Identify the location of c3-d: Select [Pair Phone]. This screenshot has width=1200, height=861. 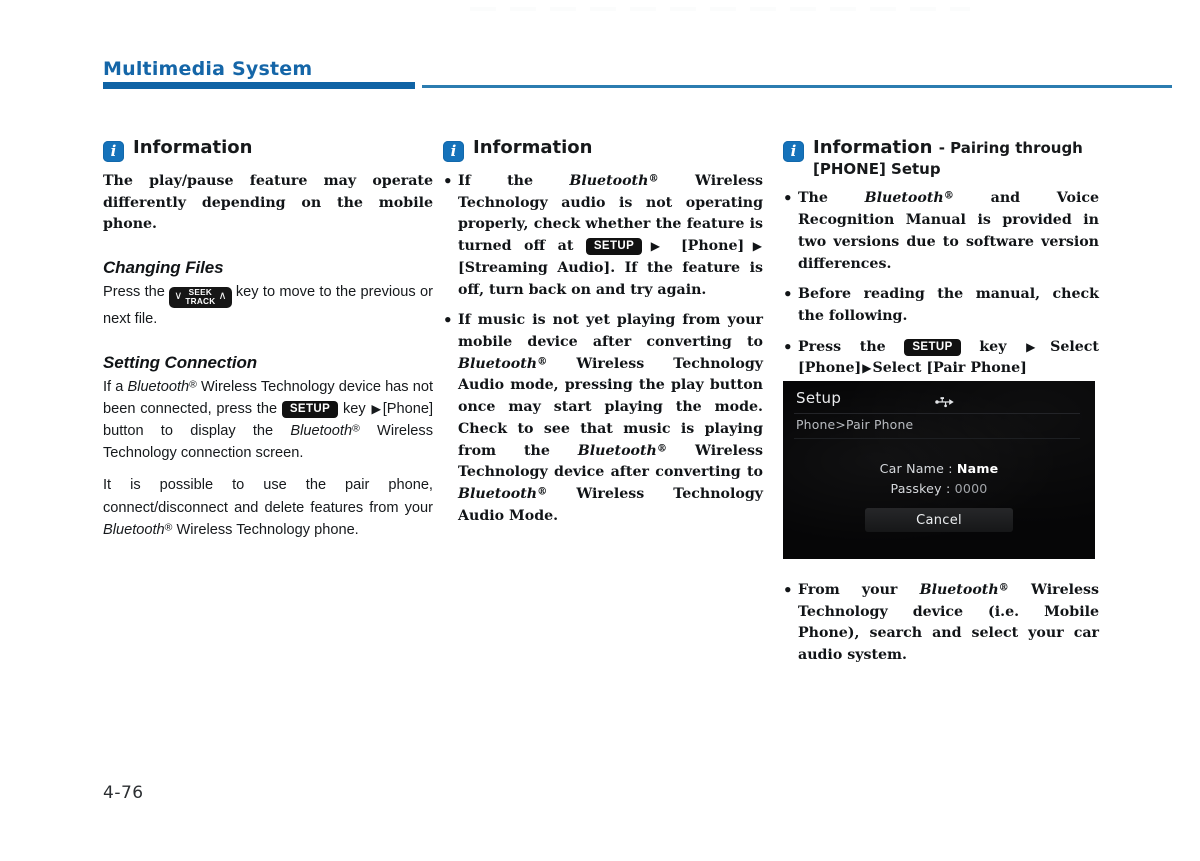
(949, 368).